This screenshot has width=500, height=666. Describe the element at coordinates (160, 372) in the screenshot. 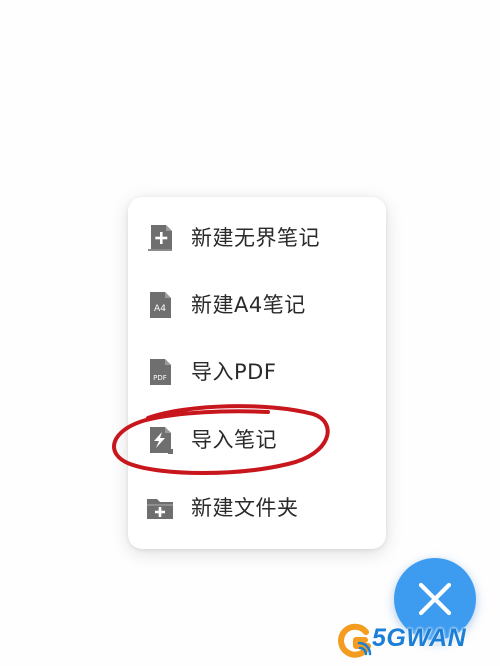

I see `pdf-file-icon: PDF` at that location.